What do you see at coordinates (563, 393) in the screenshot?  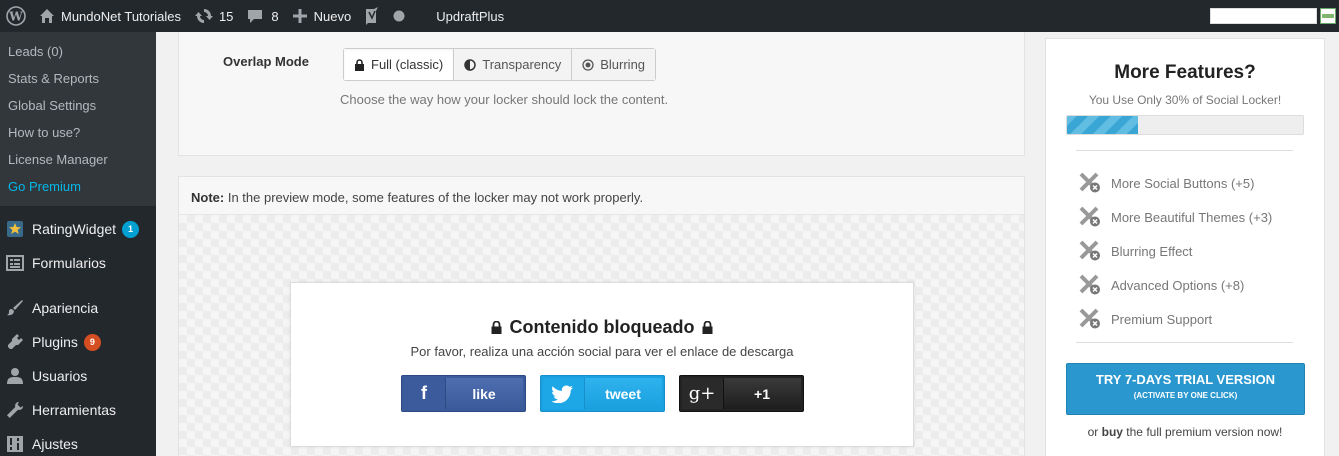 I see `twitter-bird-icon` at bounding box center [563, 393].